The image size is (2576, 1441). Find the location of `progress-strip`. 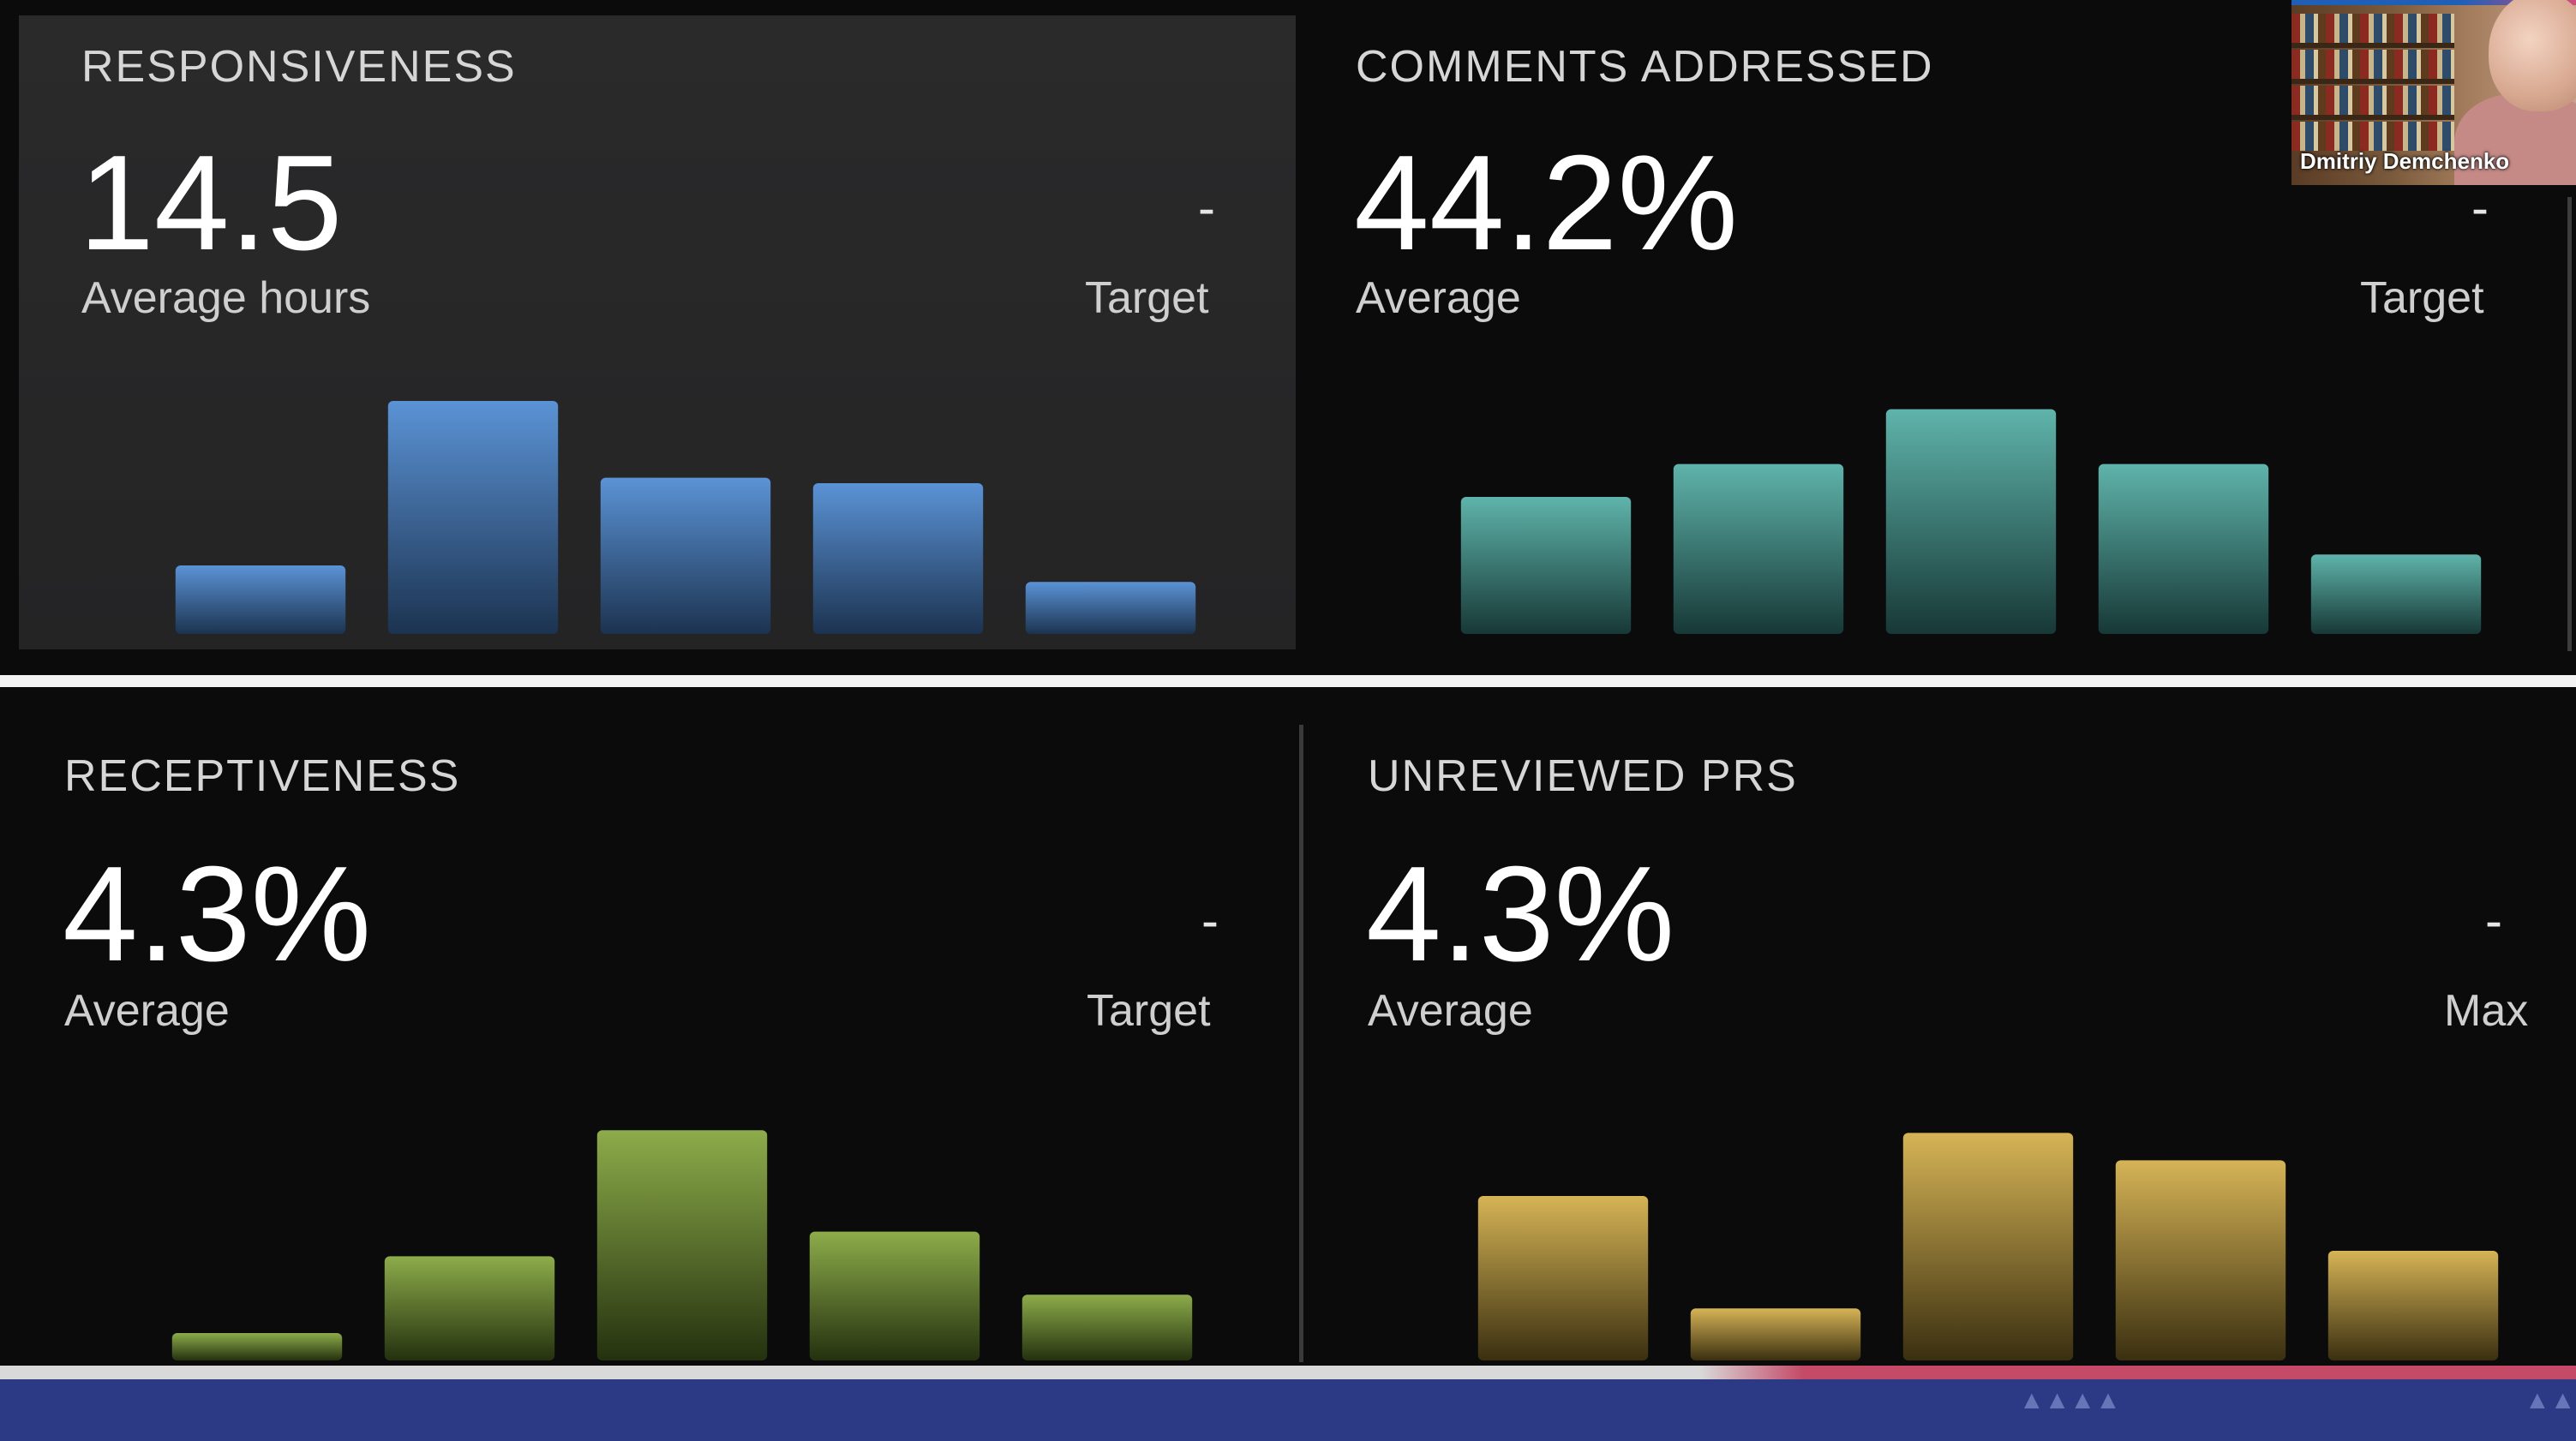

progress-strip is located at coordinates (1288, 1372).